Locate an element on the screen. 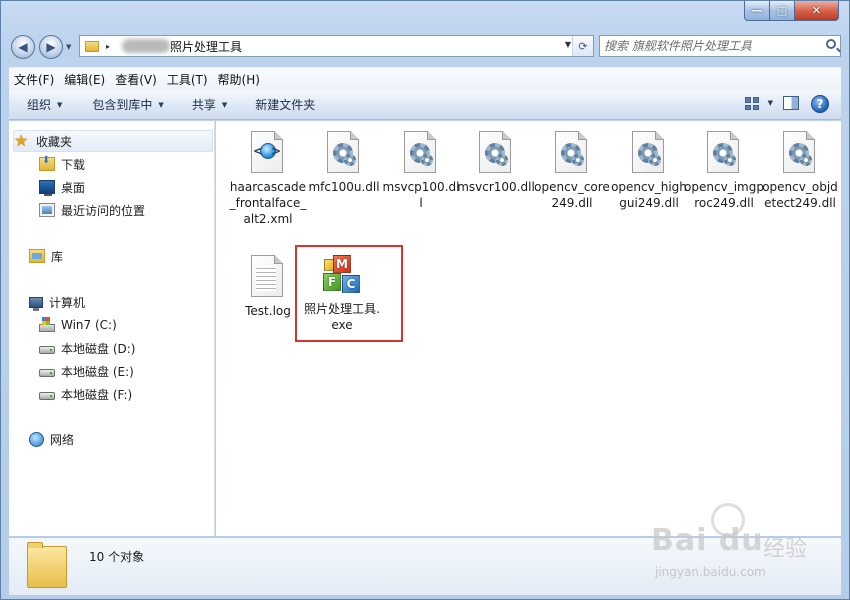  nav-favorites-label: 收藏夹 is located at coordinates (54, 141).